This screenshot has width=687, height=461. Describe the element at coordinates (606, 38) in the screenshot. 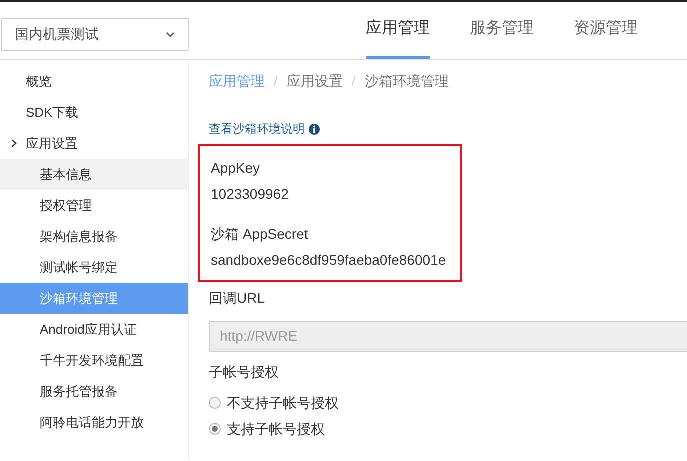

I see `nav-tab: 资源管理` at that location.